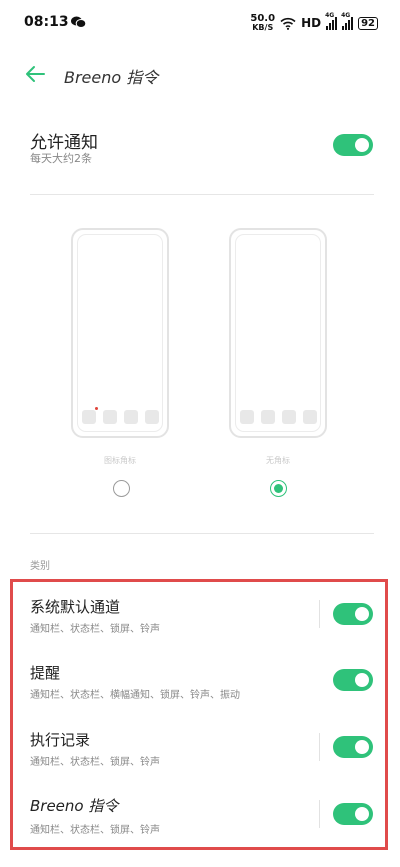 The height and width of the screenshot is (867, 400). What do you see at coordinates (46, 22) in the screenshot?
I see `status-time: 08:13` at bounding box center [46, 22].